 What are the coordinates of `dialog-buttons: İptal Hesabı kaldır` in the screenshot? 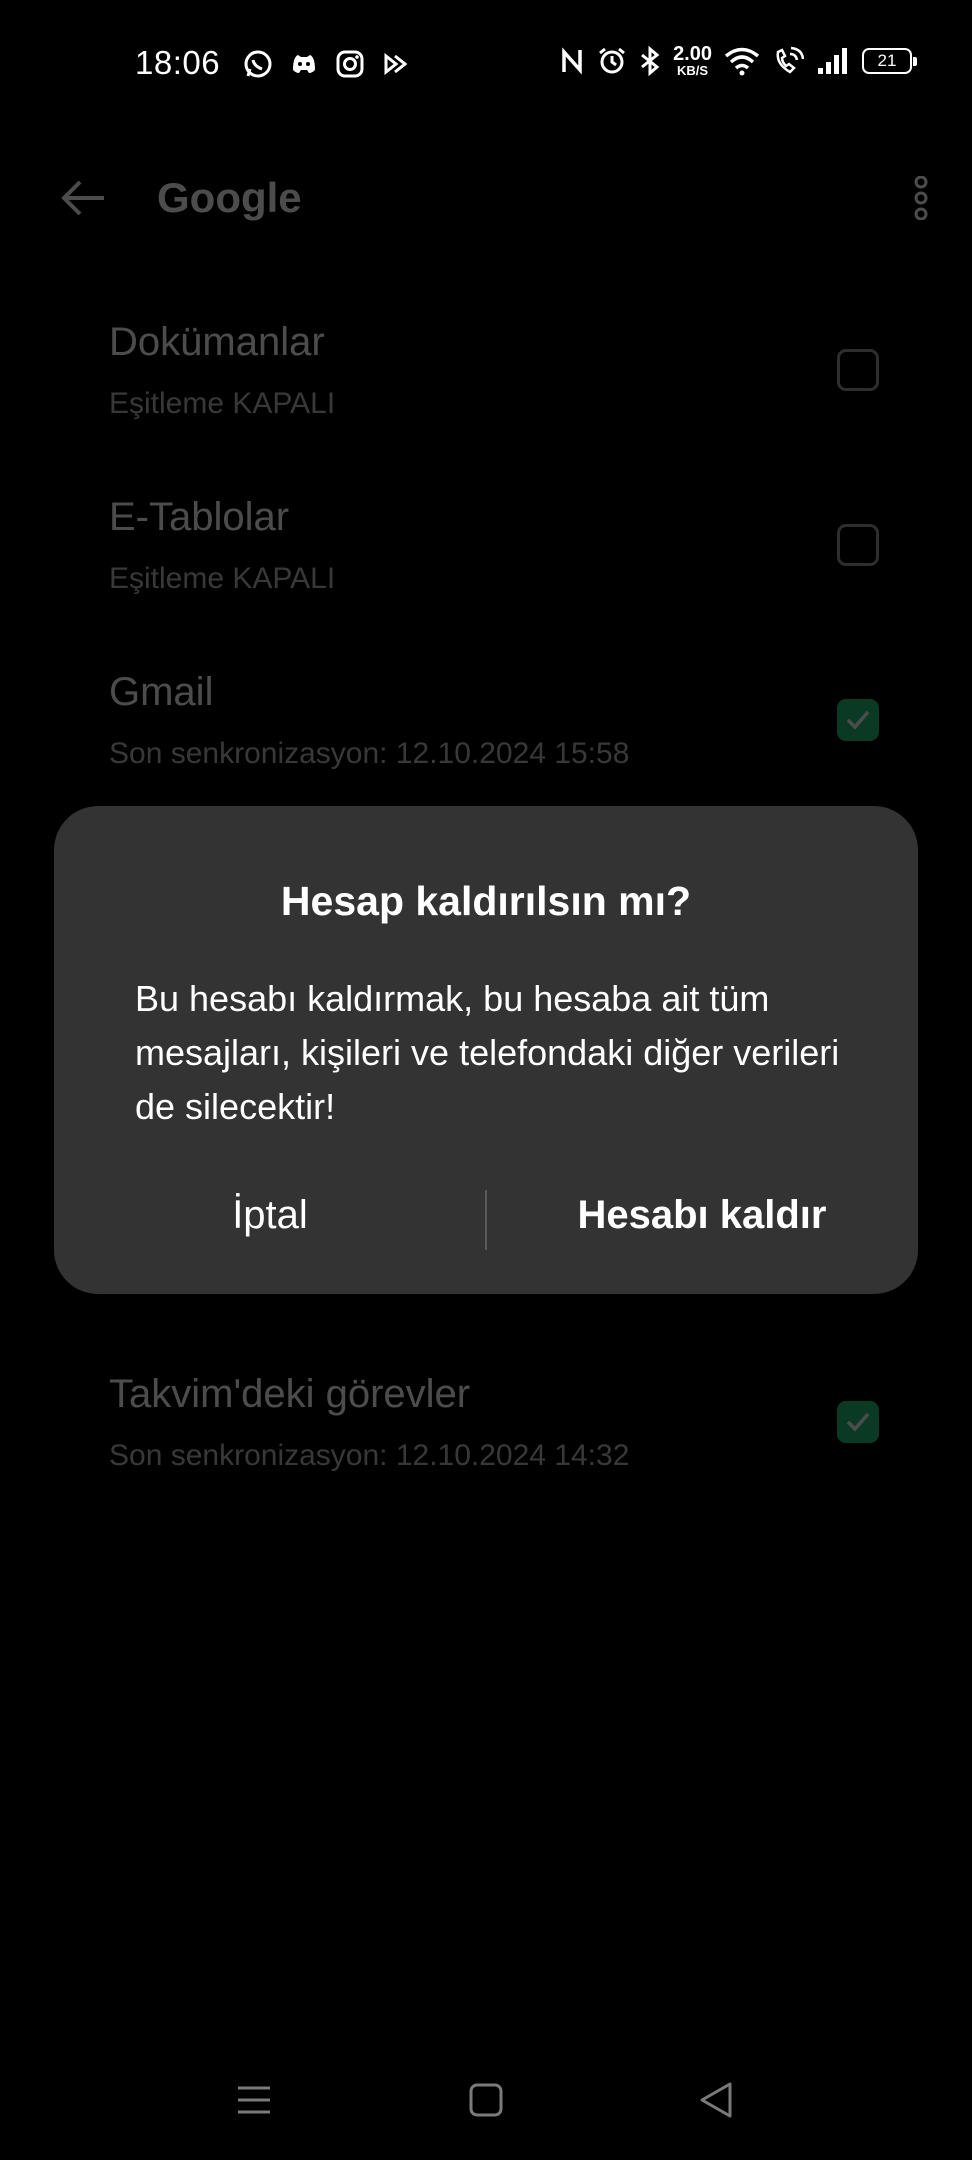 It's located at (486, 1217).